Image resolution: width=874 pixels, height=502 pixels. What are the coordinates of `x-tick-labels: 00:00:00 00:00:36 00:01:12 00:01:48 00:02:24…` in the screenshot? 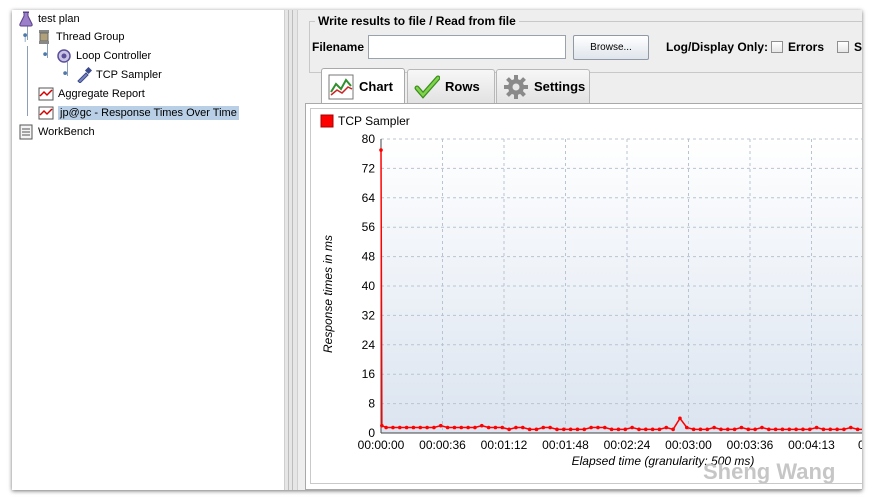 It's located at (610, 445).